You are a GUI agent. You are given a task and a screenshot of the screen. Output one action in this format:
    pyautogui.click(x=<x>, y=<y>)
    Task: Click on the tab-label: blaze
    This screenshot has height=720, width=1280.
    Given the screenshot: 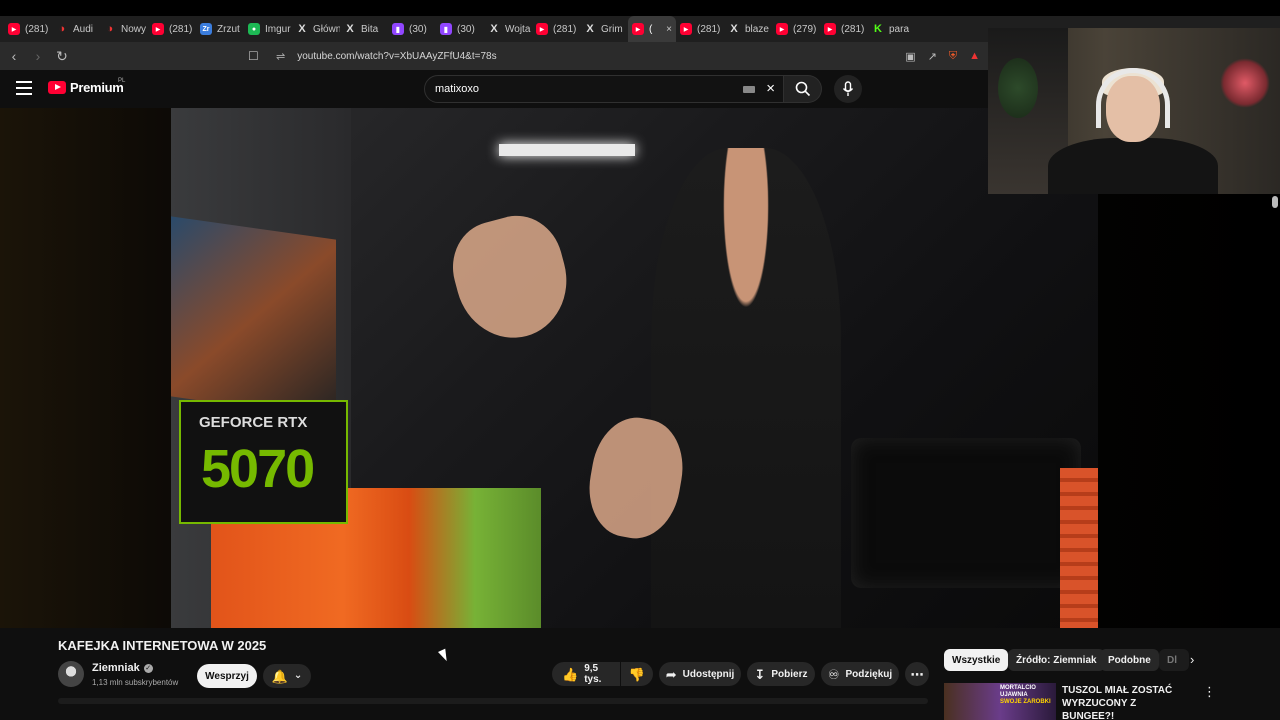 What is the action you would take?
    pyautogui.click(x=757, y=29)
    